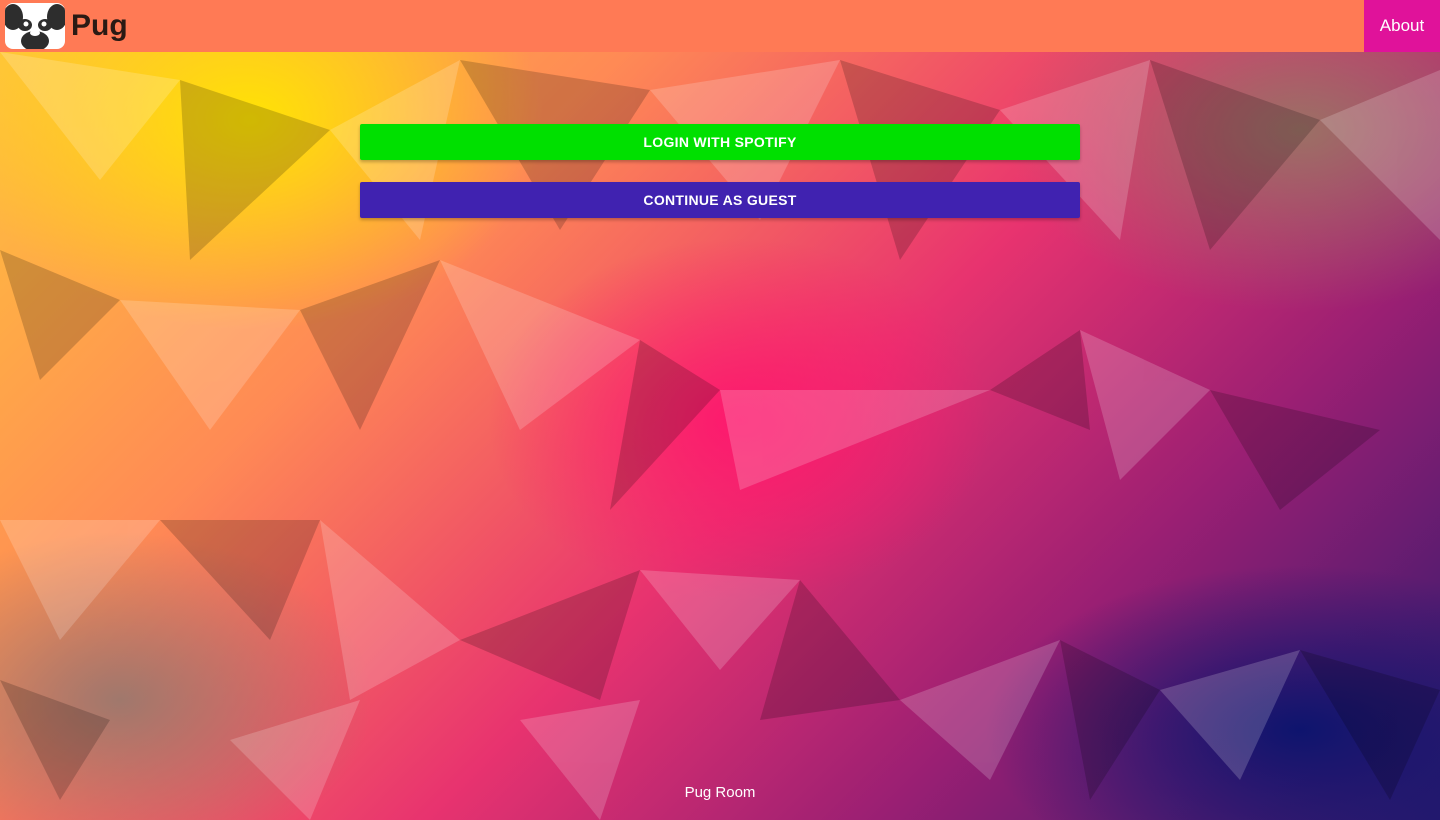 Image resolution: width=1440 pixels, height=820 pixels. What do you see at coordinates (720, 26) in the screenshot?
I see `top-navigation-bar: Pug About` at bounding box center [720, 26].